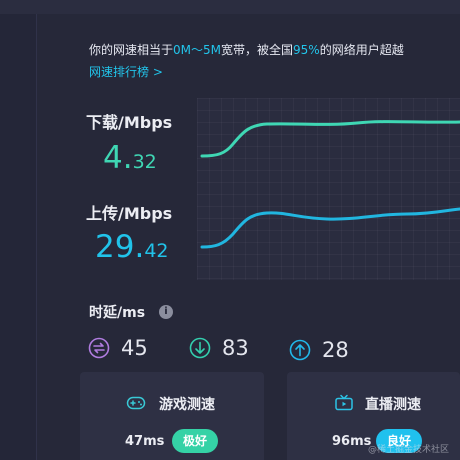 This screenshot has height=460, width=460. Describe the element at coordinates (118, 158) in the screenshot. I see `download-speed-integer: 4.` at that location.